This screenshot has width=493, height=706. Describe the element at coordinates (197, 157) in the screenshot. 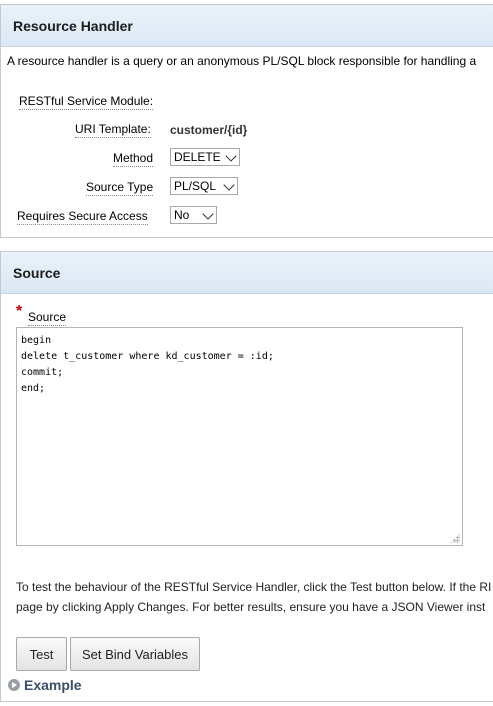

I see `method-select-value: DELETE` at that location.